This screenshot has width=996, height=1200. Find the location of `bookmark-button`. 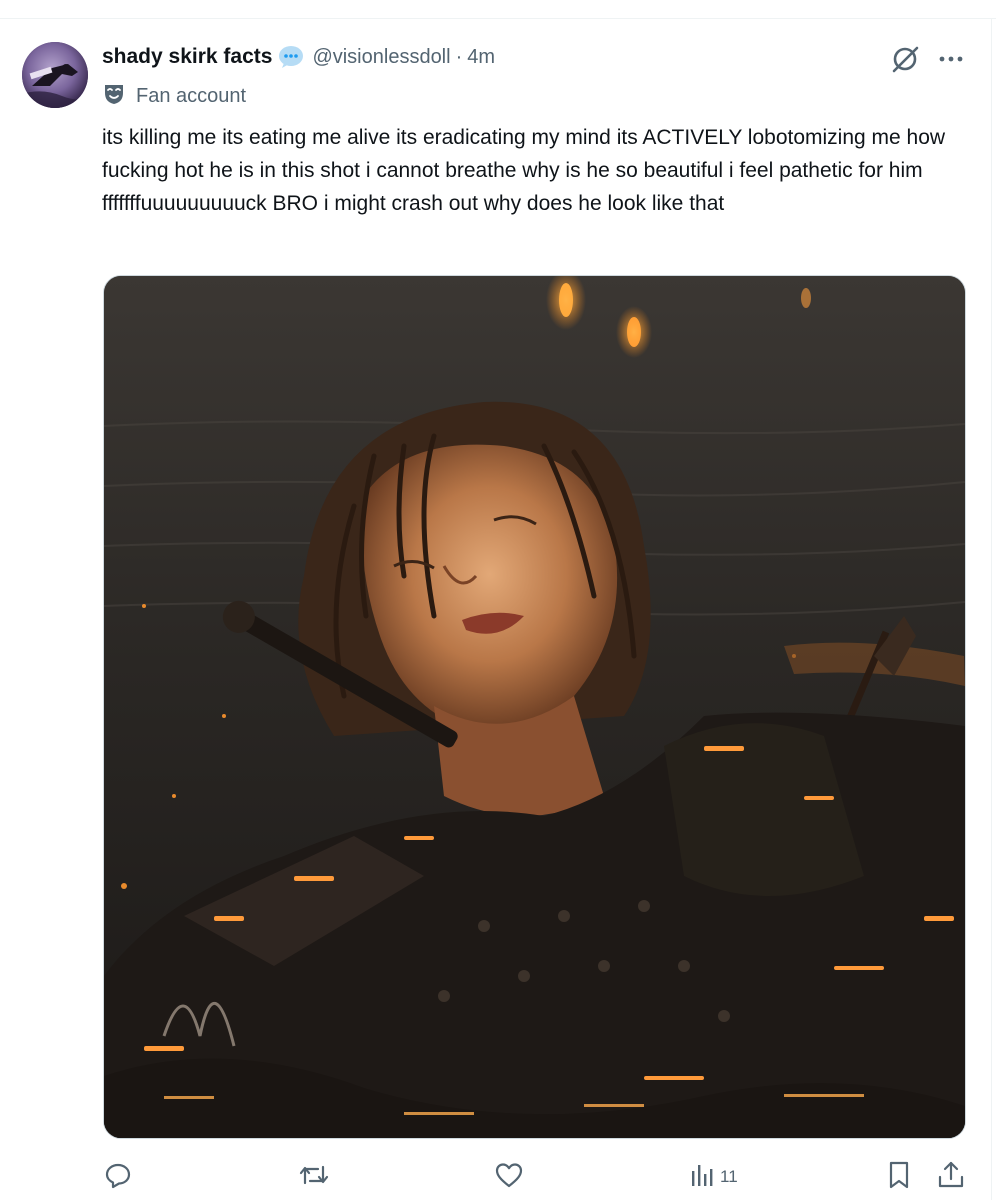

bookmark-button is located at coordinates (899, 1177).